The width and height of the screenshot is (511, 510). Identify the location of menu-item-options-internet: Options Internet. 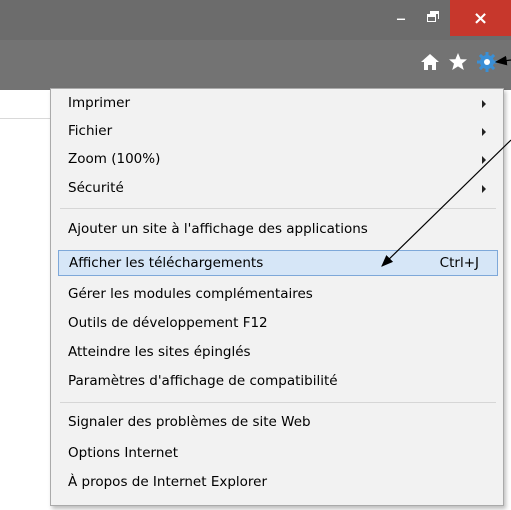
(278, 454).